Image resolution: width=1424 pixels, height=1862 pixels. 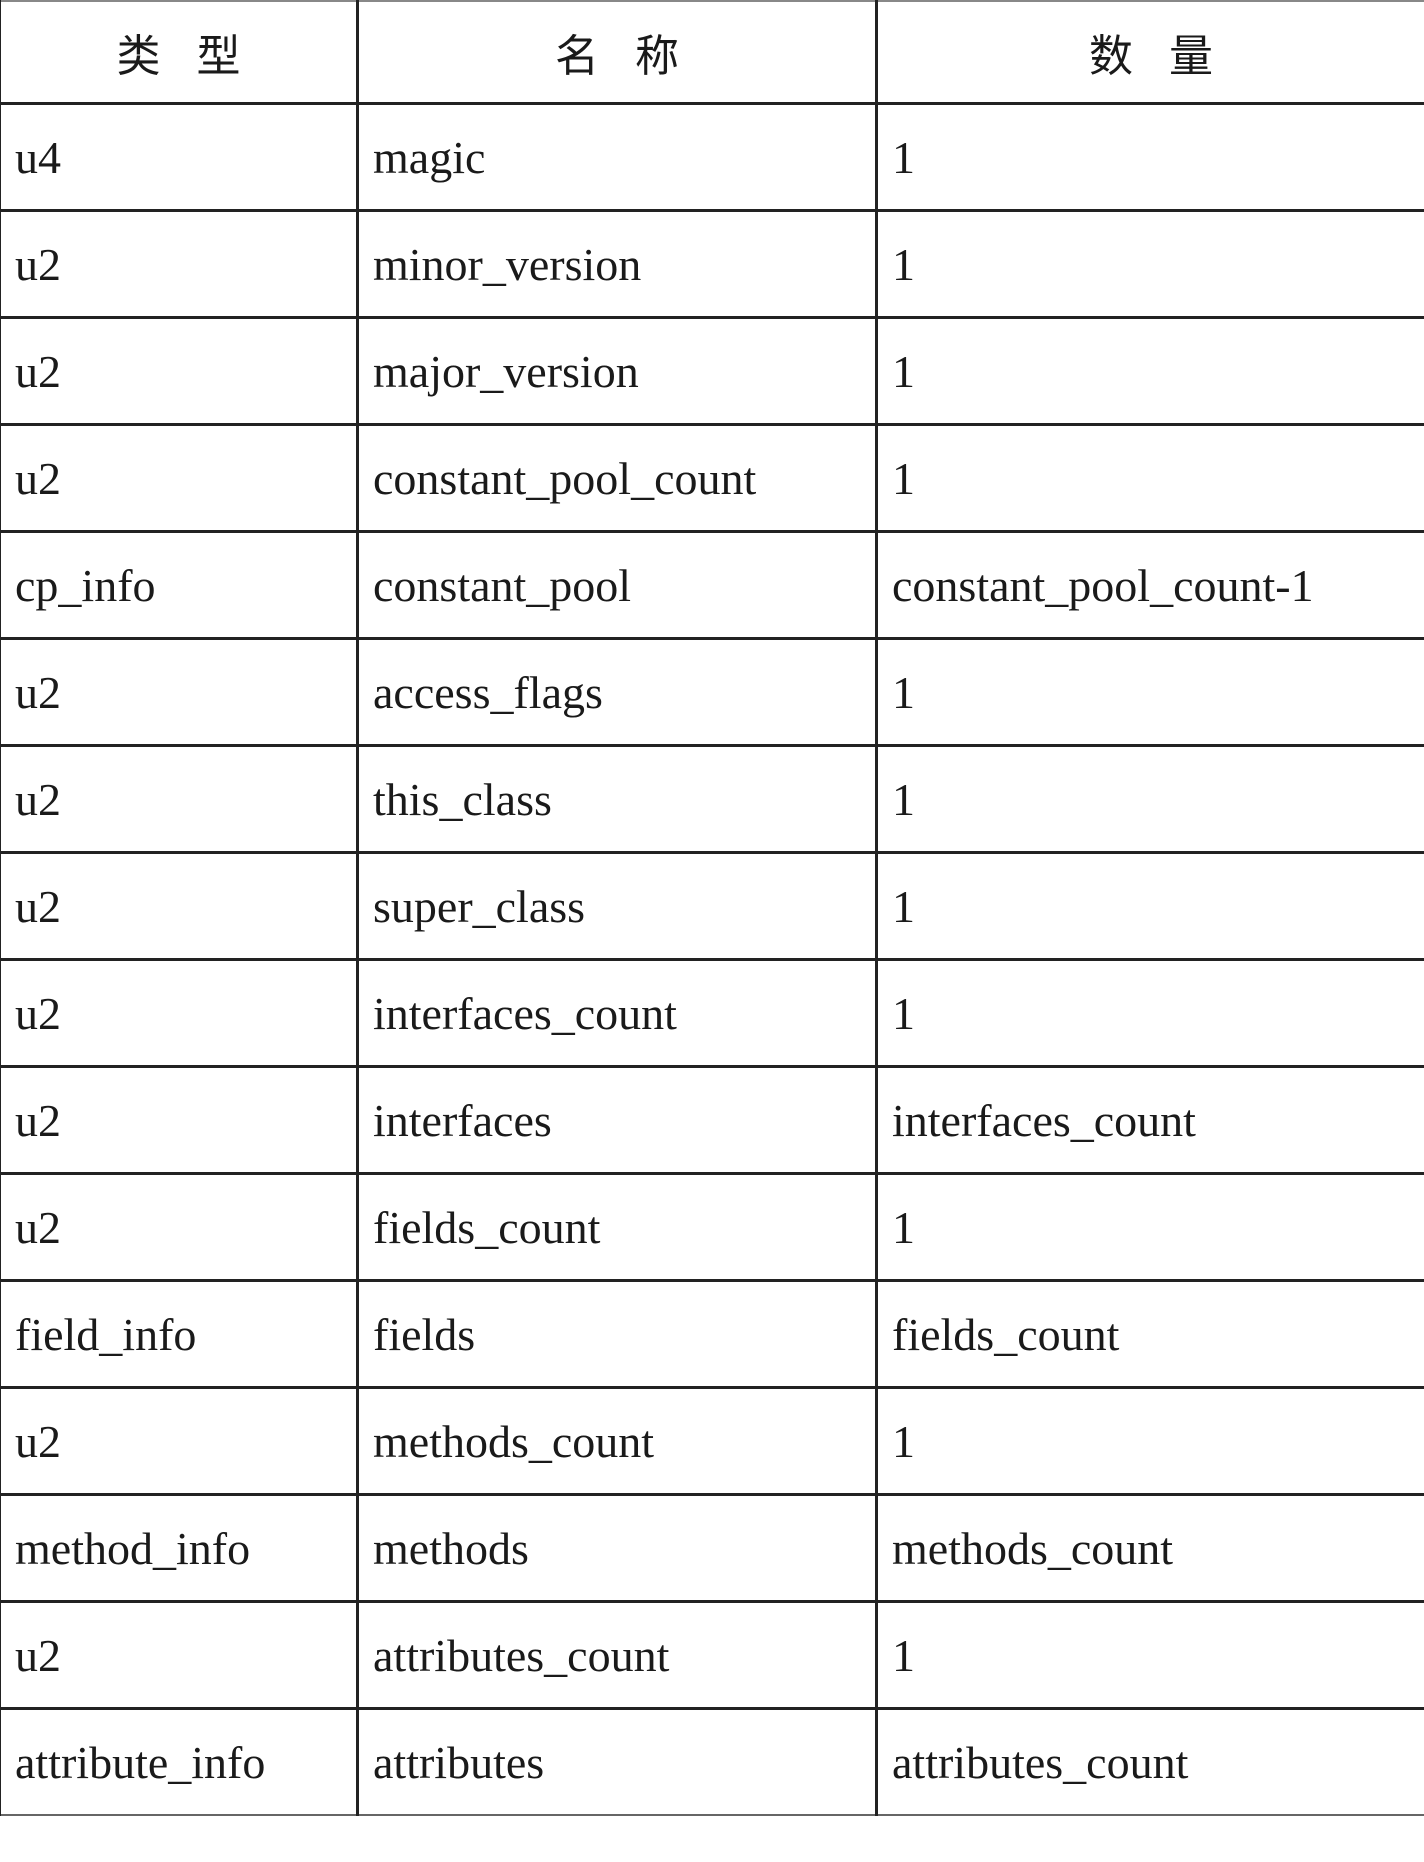 I want to click on header-row: 类型 名称 数量, so click(x=712, y=52).